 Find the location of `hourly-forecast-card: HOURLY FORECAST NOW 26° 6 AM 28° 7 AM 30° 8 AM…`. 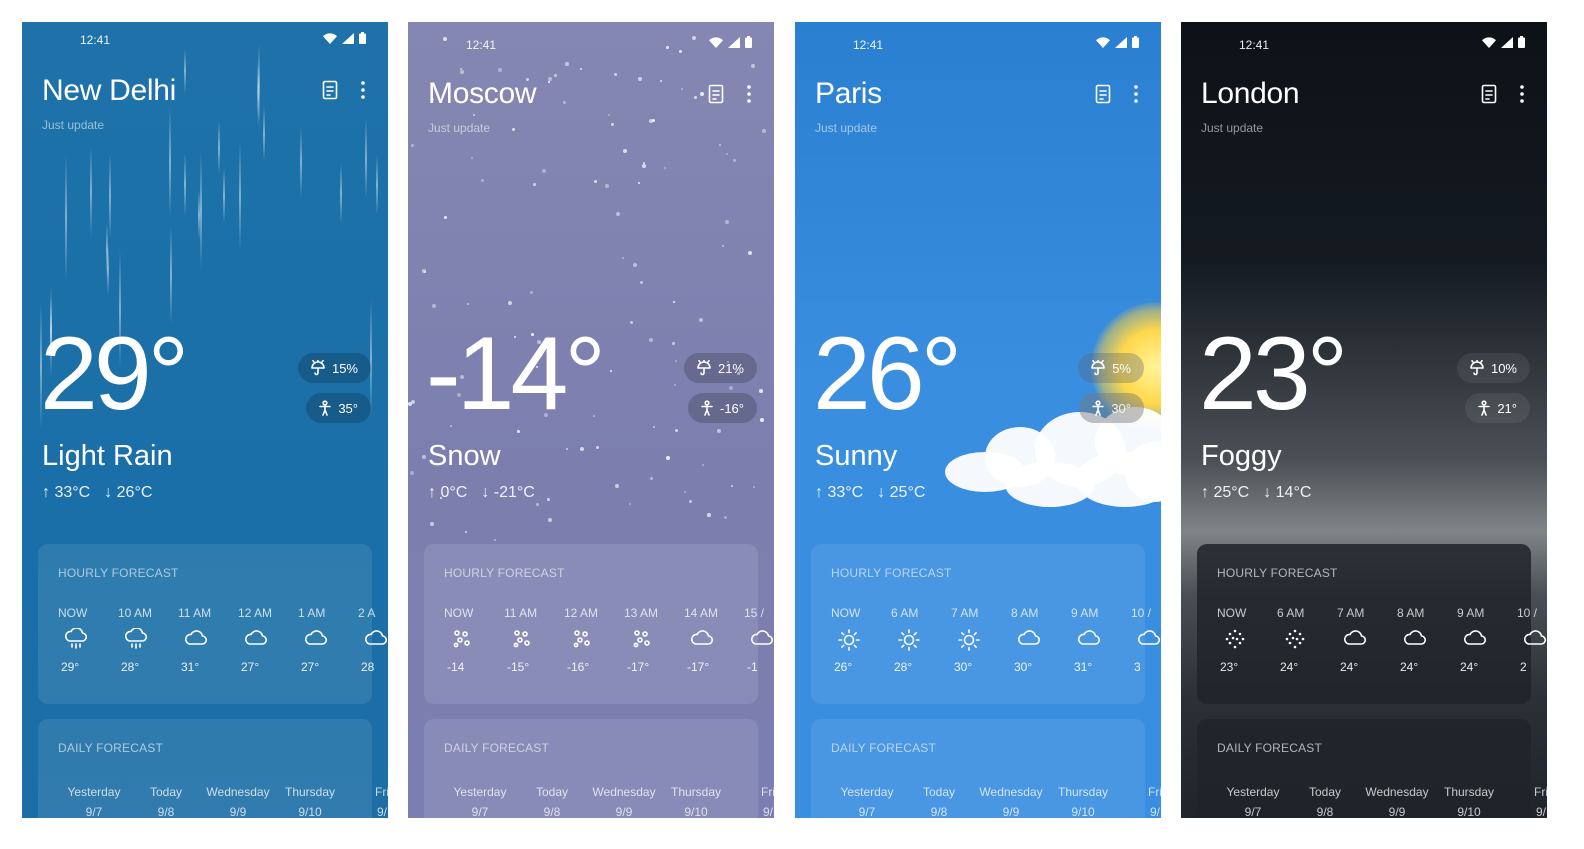

hourly-forecast-card: HOURLY FORECAST NOW 26° 6 AM 28° 7 AM 30° 8 AM… is located at coordinates (986, 624).